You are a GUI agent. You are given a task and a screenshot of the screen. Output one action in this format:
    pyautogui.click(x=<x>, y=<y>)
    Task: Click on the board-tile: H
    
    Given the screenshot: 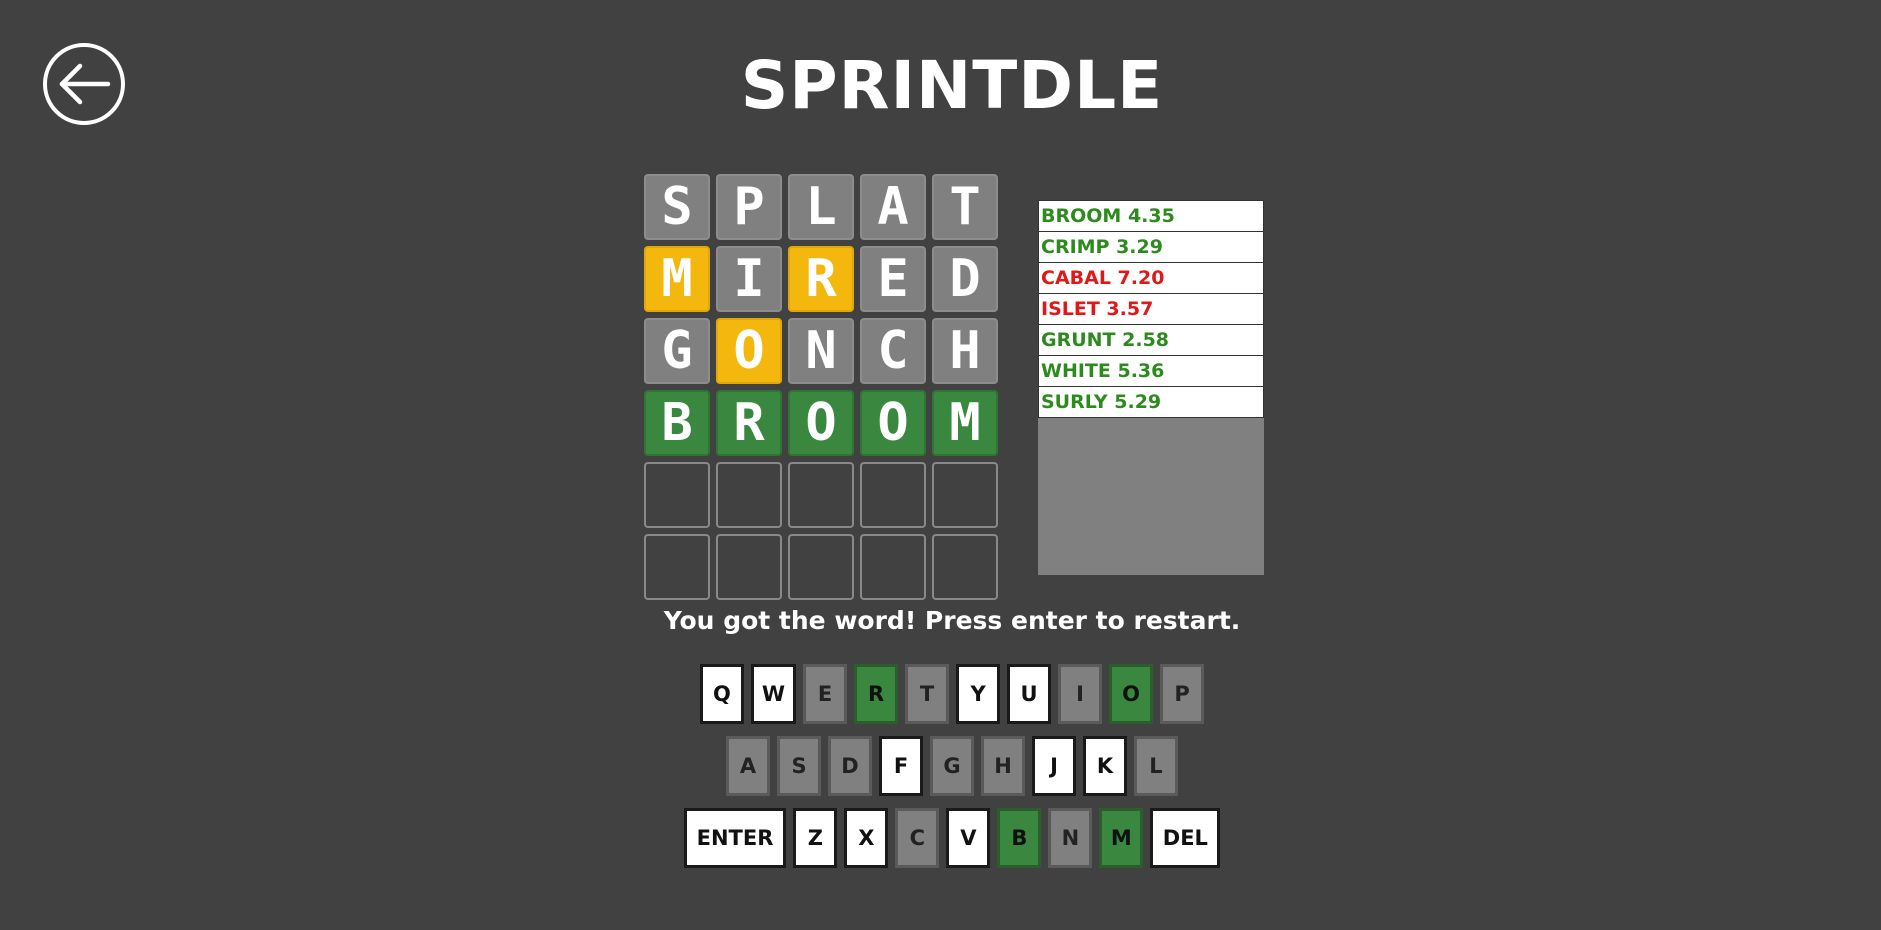 What is the action you would take?
    pyautogui.click(x=965, y=351)
    